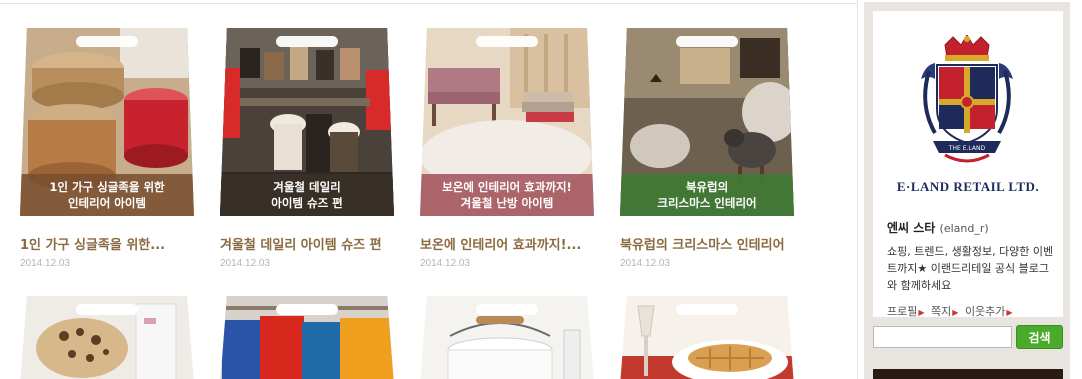  I want to click on thumbnail-caption: 북유럽의 크리스마스 인테리어, so click(707, 195).